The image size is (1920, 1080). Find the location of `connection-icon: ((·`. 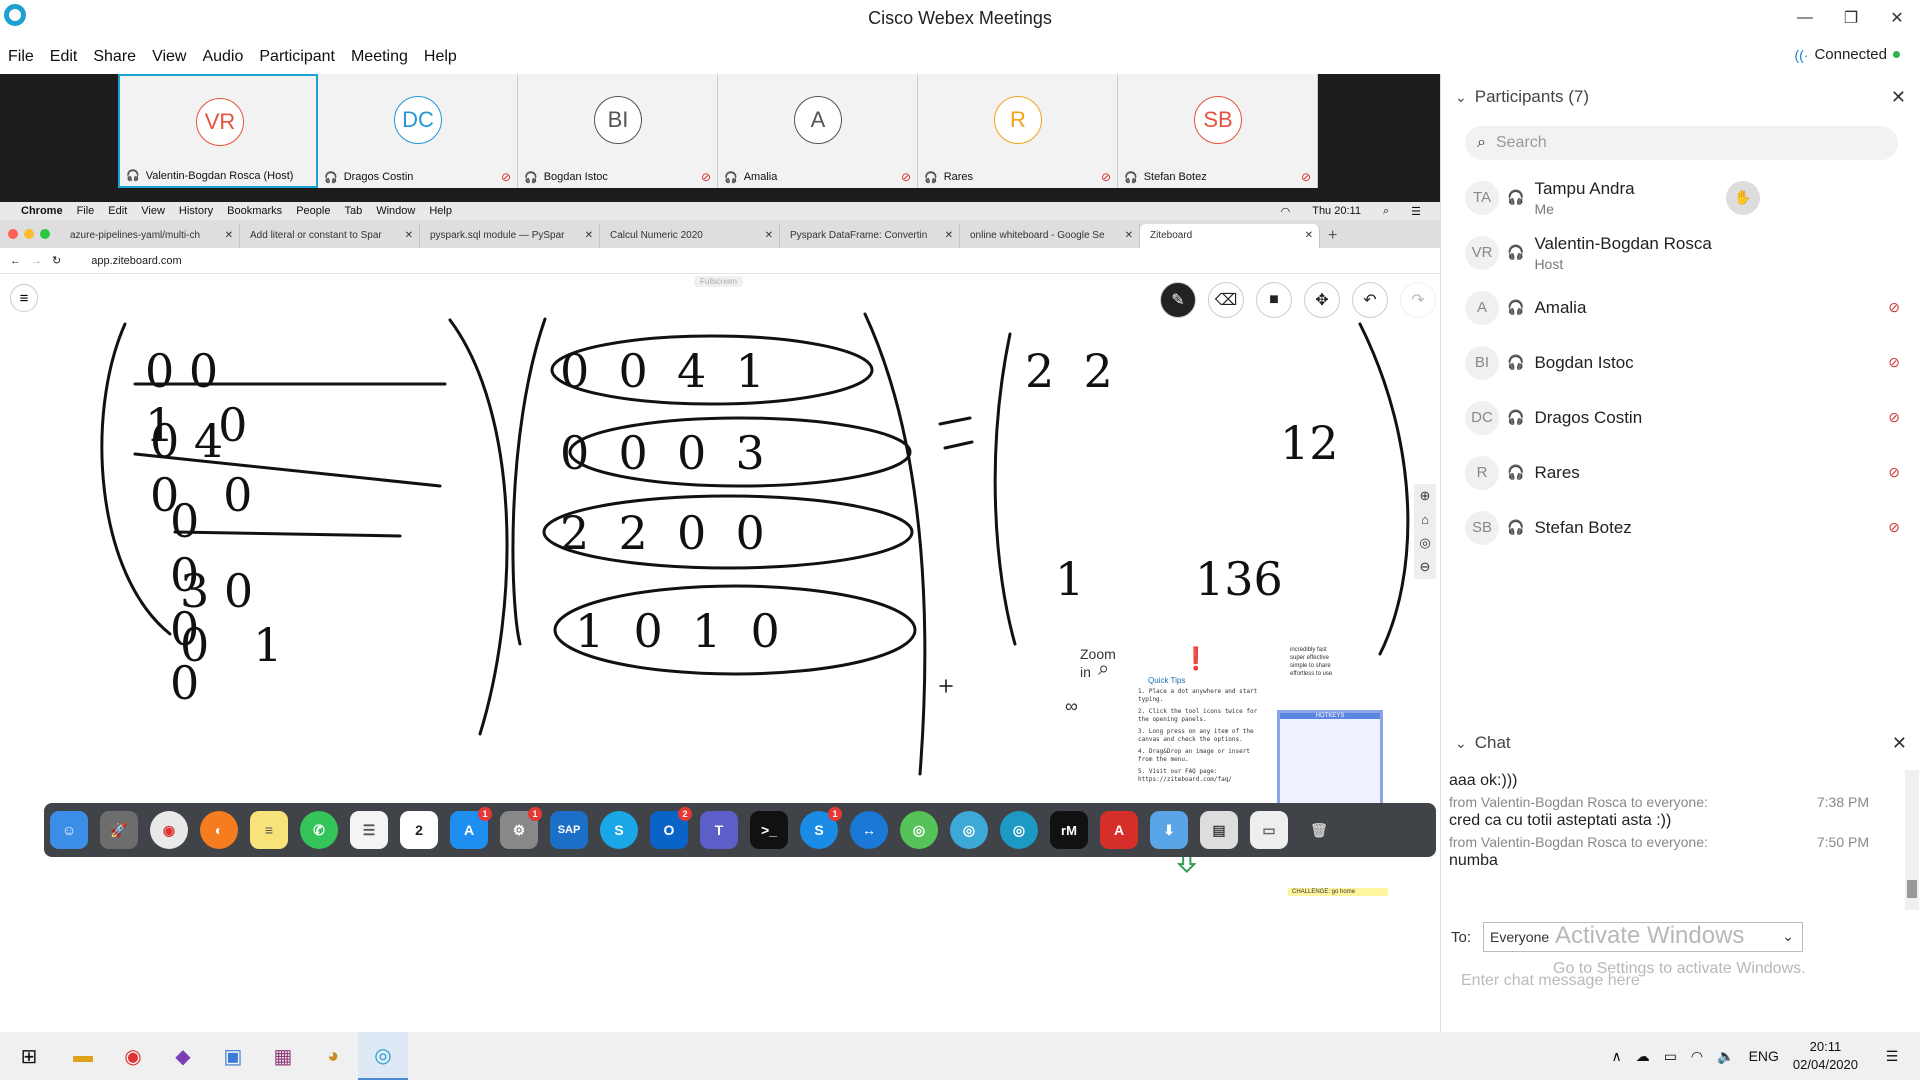

connection-icon: ((· is located at coordinates (1801, 54).